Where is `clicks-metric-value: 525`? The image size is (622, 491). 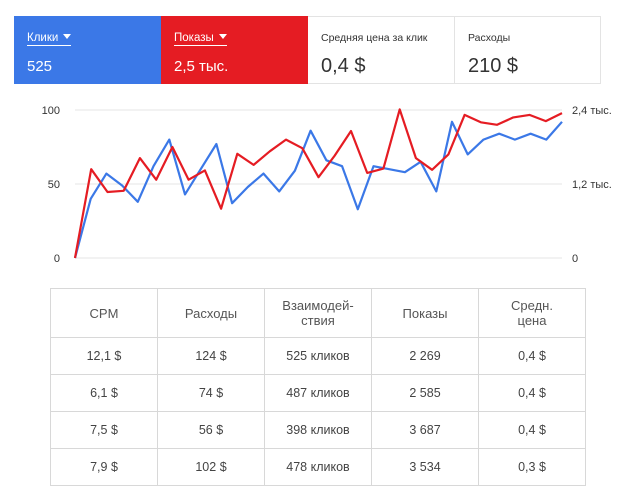 clicks-metric-value: 525 is located at coordinates (40, 66).